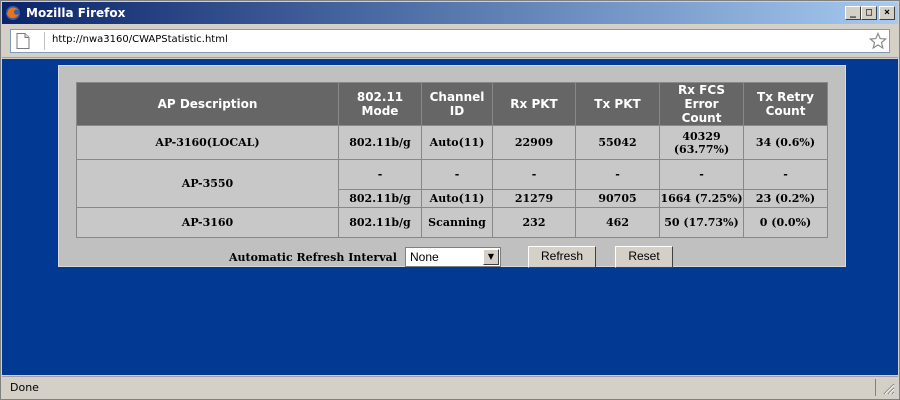  Describe the element at coordinates (380, 104) in the screenshot. I see `header-mode: 802.11 Mode` at that location.